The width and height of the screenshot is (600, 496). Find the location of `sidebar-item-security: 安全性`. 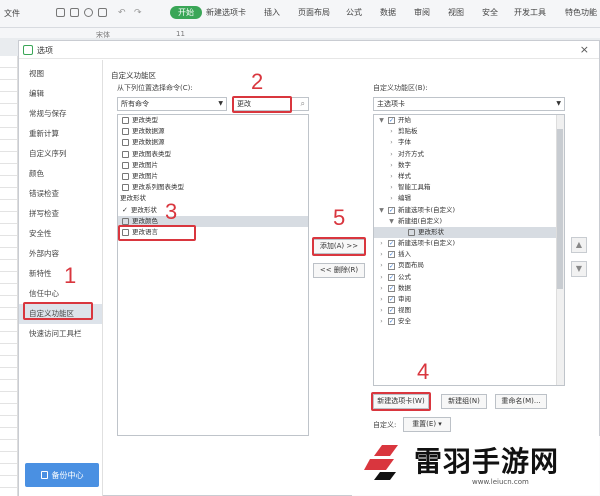

sidebar-item-security: 安全性 is located at coordinates (60, 234).